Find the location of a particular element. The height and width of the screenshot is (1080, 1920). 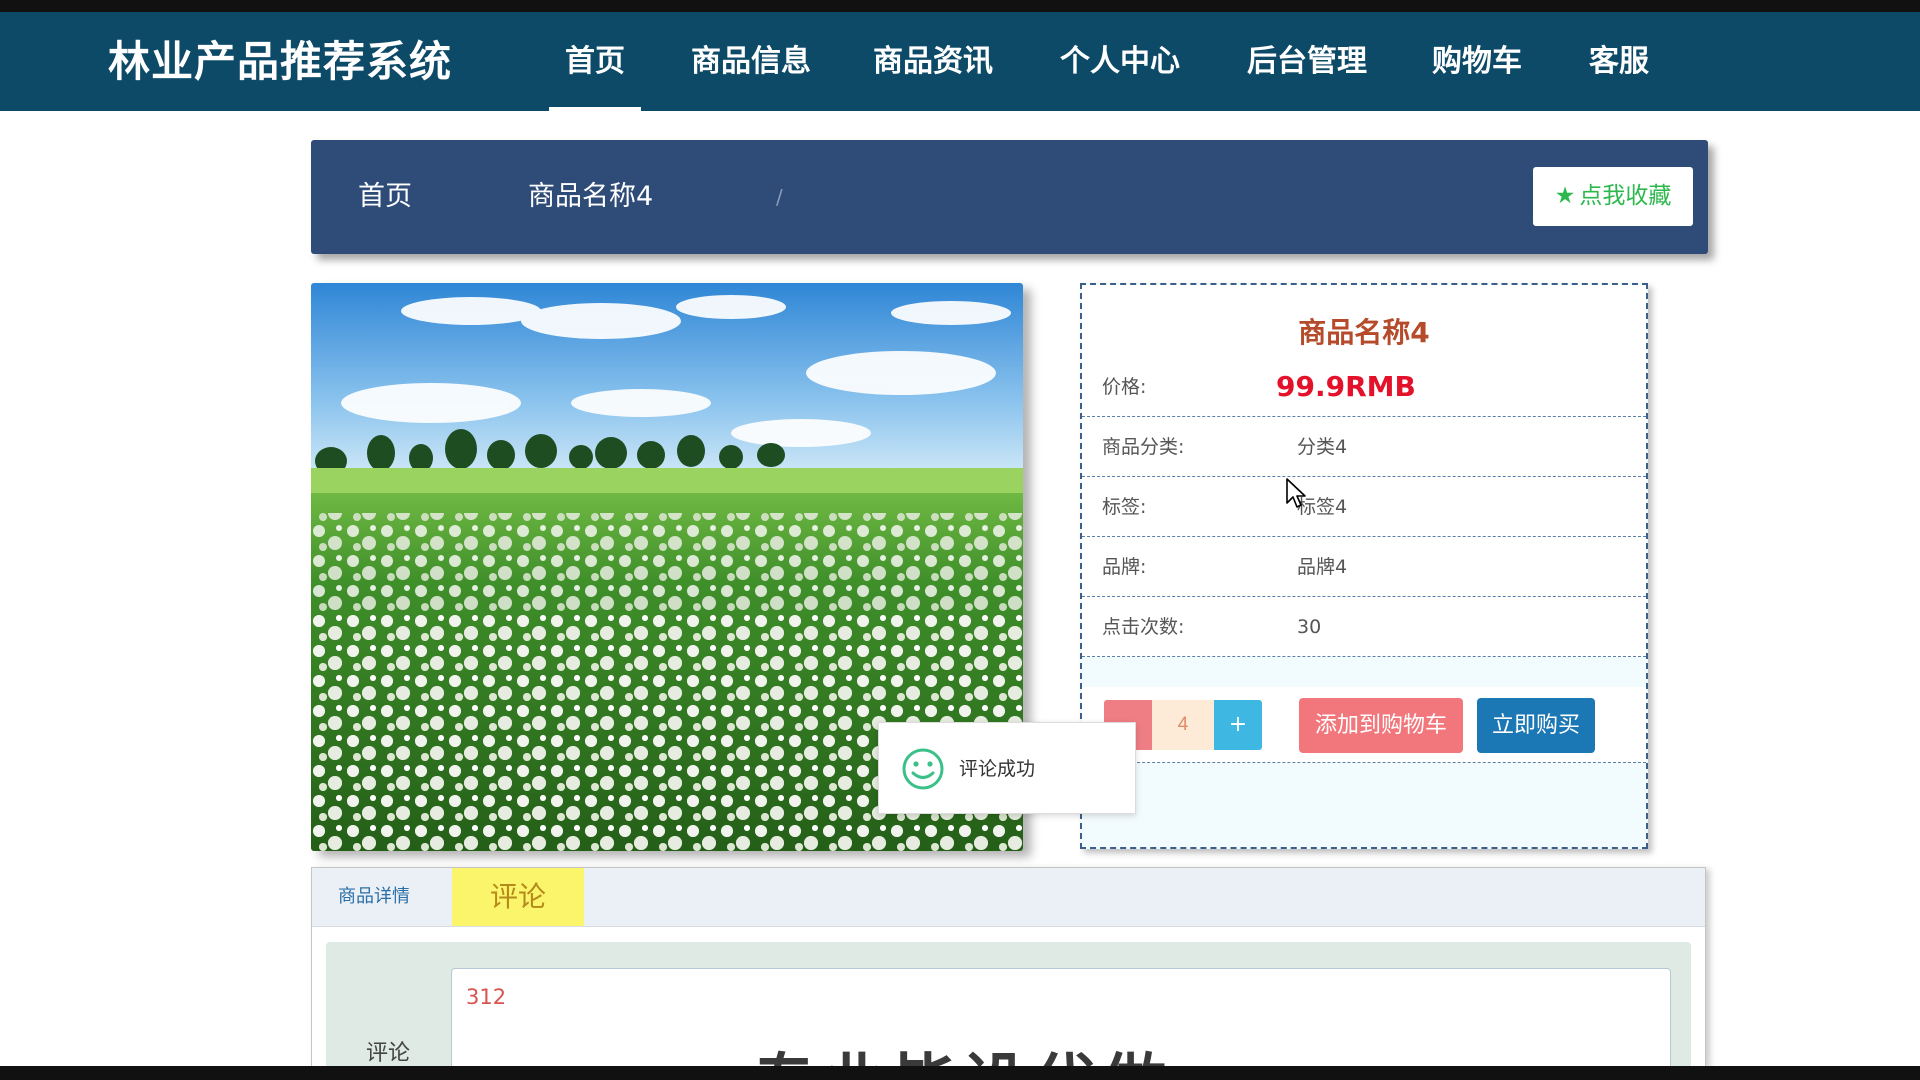

mouse-pointer-icon is located at coordinates (1296, 493).